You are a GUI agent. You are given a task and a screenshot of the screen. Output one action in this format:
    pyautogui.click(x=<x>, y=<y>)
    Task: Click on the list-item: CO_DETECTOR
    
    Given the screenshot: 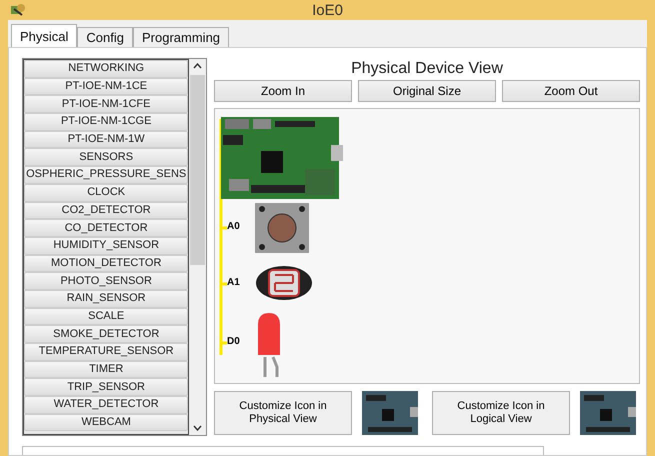 What is the action you would take?
    pyautogui.click(x=106, y=228)
    